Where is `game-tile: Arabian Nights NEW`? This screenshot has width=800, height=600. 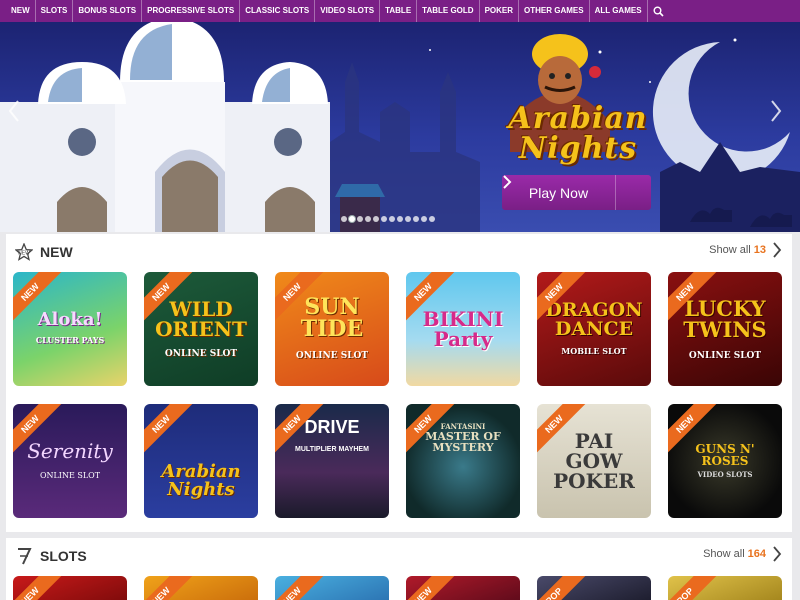
game-tile: Arabian Nights NEW is located at coordinates (201, 461).